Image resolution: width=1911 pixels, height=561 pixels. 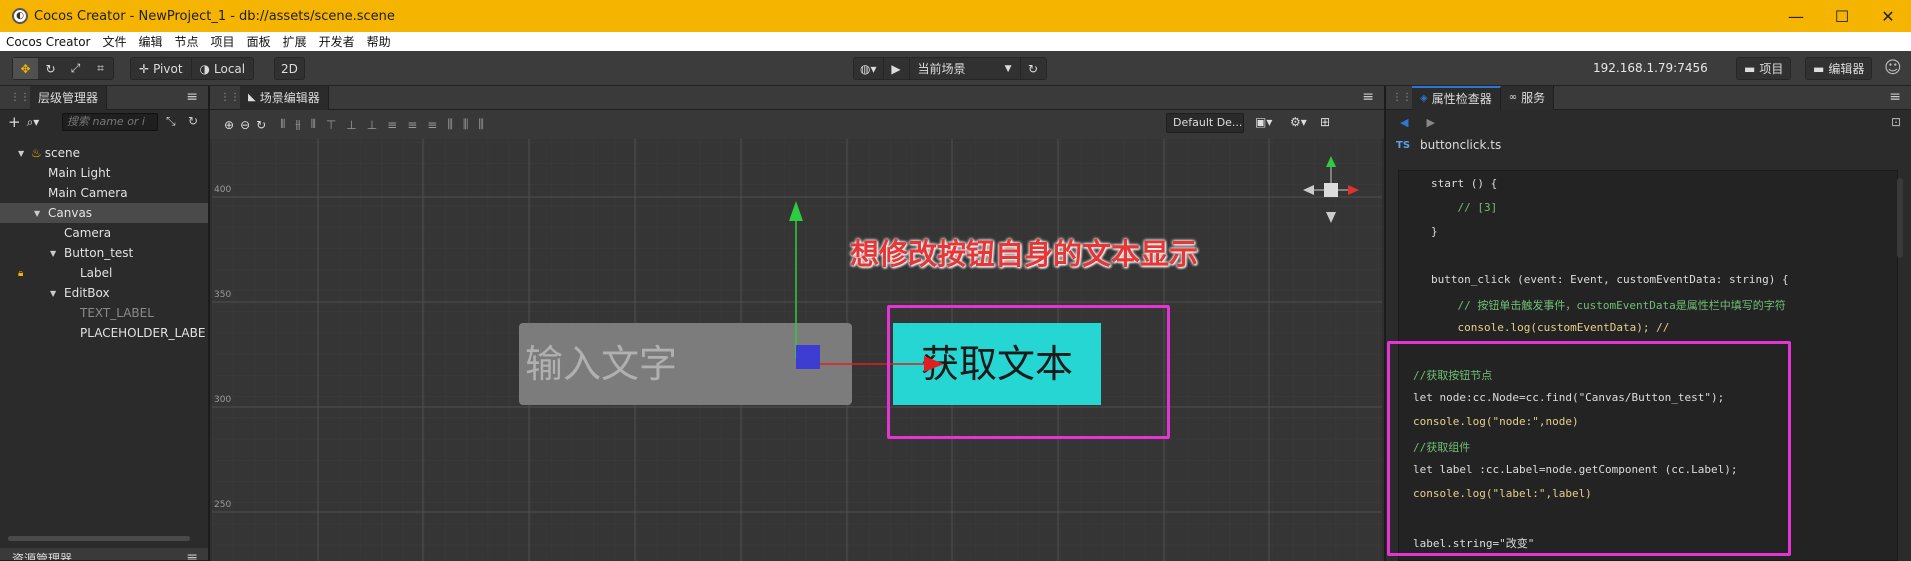 I want to click on rect-tool-icon: ⌗, so click(x=100, y=68).